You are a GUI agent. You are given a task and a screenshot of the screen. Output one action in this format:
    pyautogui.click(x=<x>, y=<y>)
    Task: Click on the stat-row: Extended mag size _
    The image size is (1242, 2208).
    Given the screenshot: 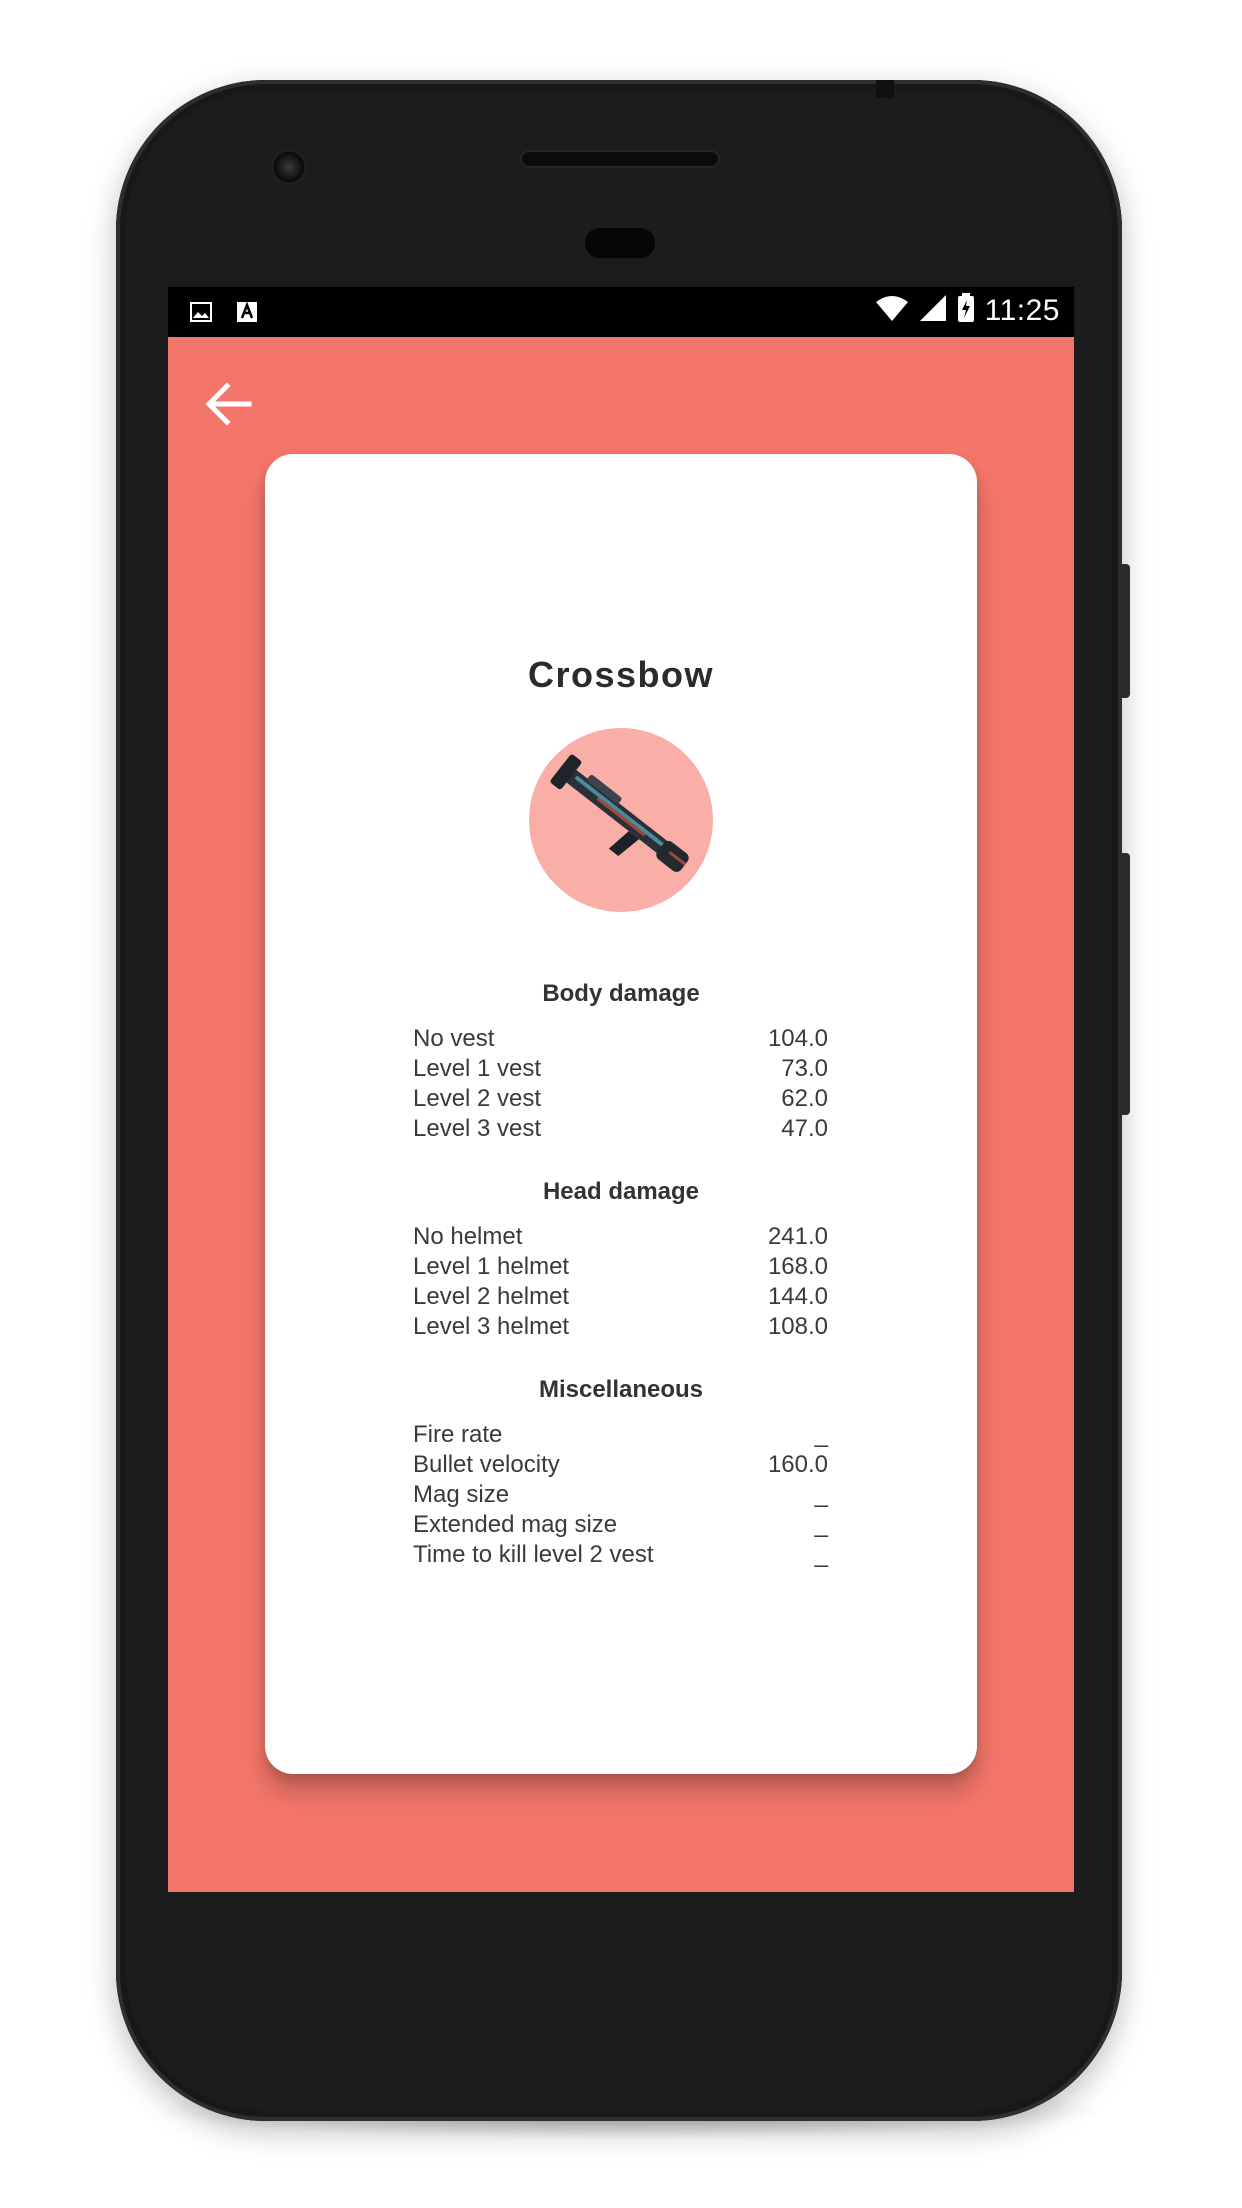 What is the action you would take?
    pyautogui.click(x=620, y=1524)
    